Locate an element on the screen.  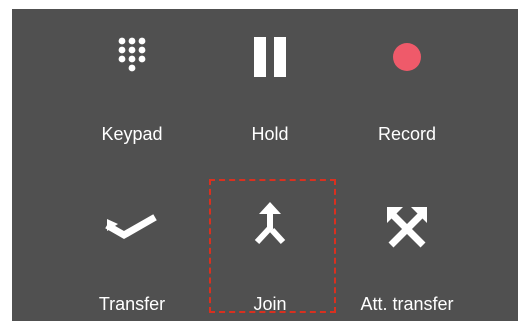
transfer-button: Transfer is located at coordinates (132, 260).